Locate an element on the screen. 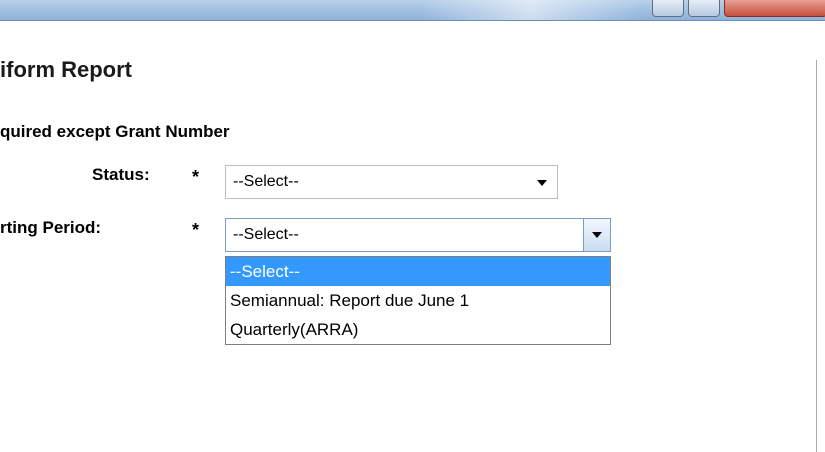 Image resolution: width=825 pixels, height=452 pixels. reporting-period-select-value: --Select-- is located at coordinates (266, 234).